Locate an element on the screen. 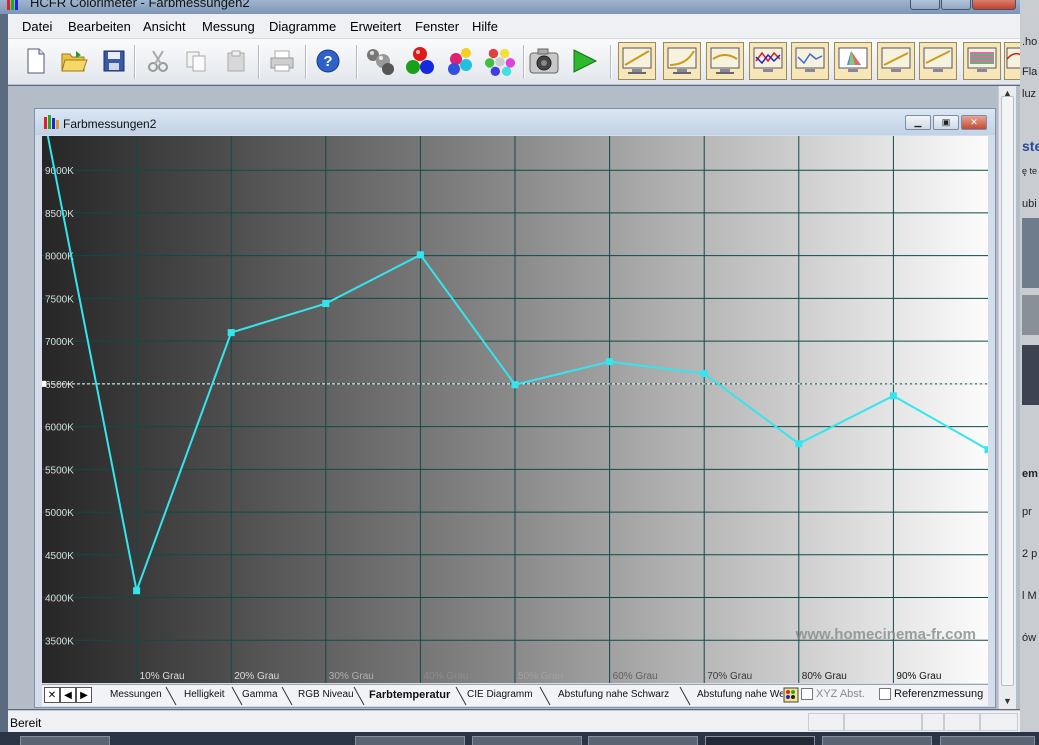  maximize-button is located at coordinates (956, 5).